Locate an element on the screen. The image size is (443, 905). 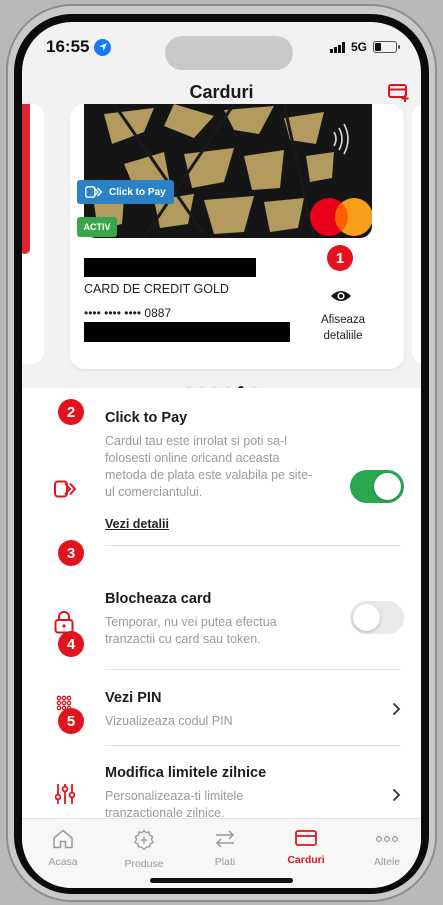
status-time: 16:55 is located at coordinates (79, 47).